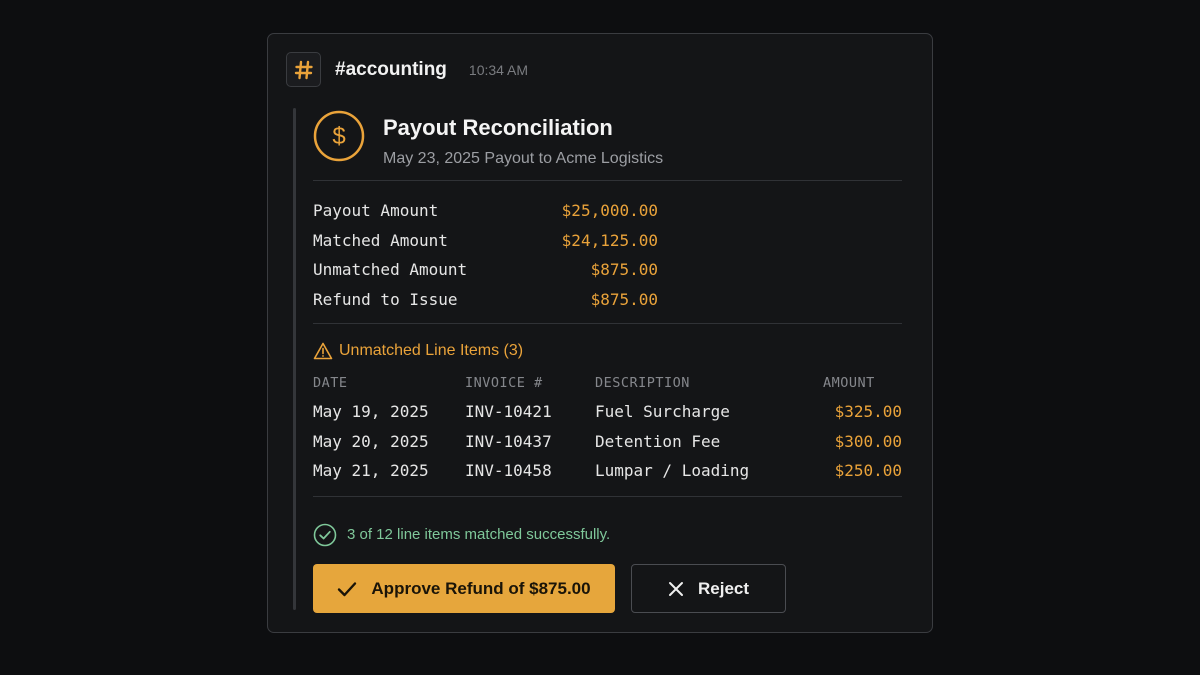 This screenshot has width=1200, height=675. What do you see at coordinates (607, 351) in the screenshot?
I see `unmatched-heading: Unmatched Line Items (3)` at bounding box center [607, 351].